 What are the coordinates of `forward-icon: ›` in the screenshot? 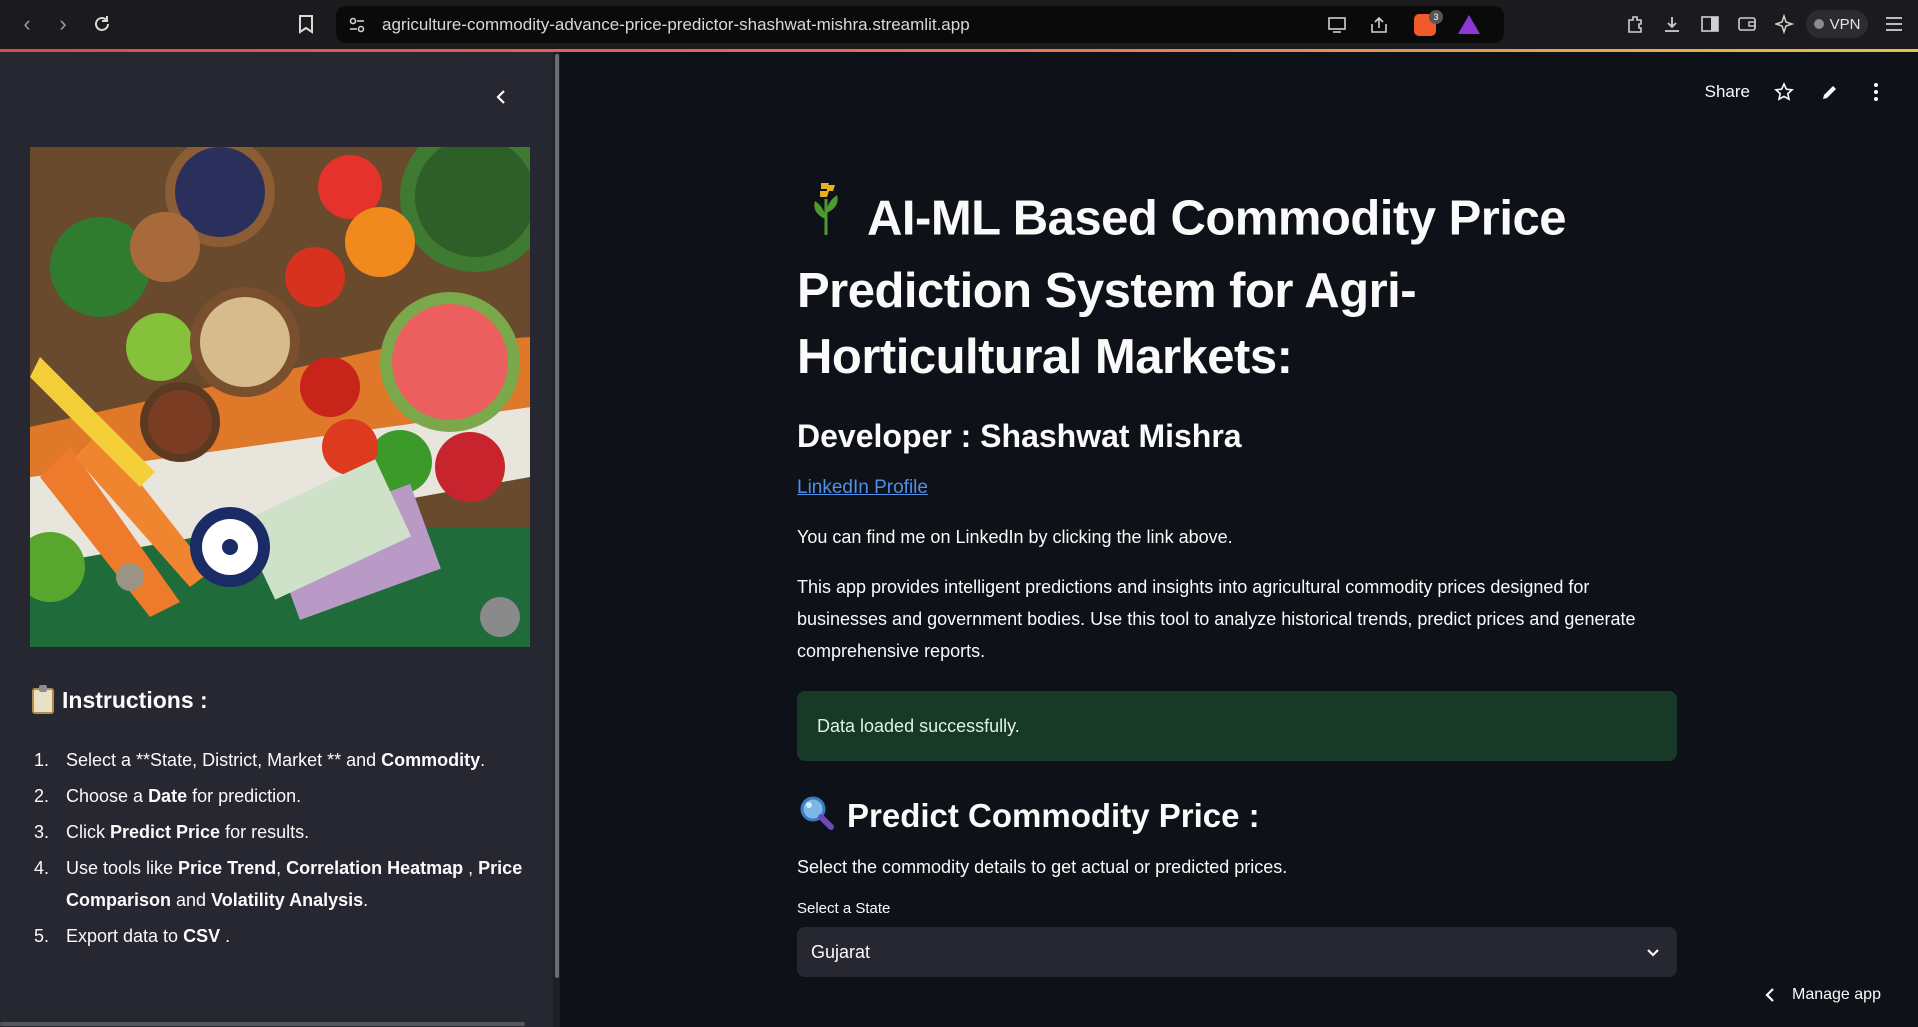 It's located at (63, 24).